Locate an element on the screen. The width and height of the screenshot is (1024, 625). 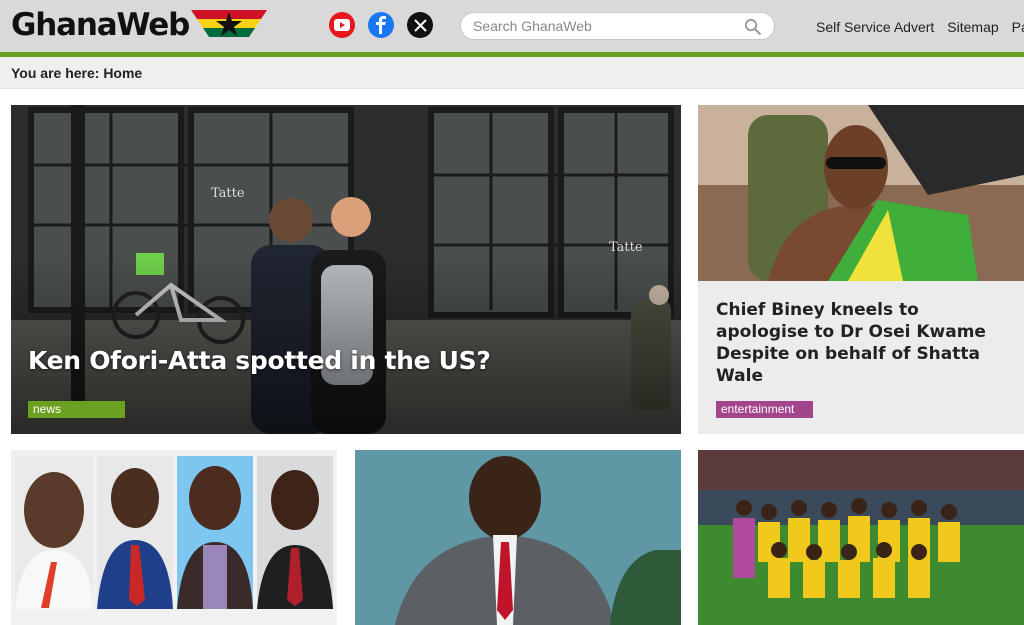
story-card-1-photo is located at coordinates (174, 537).